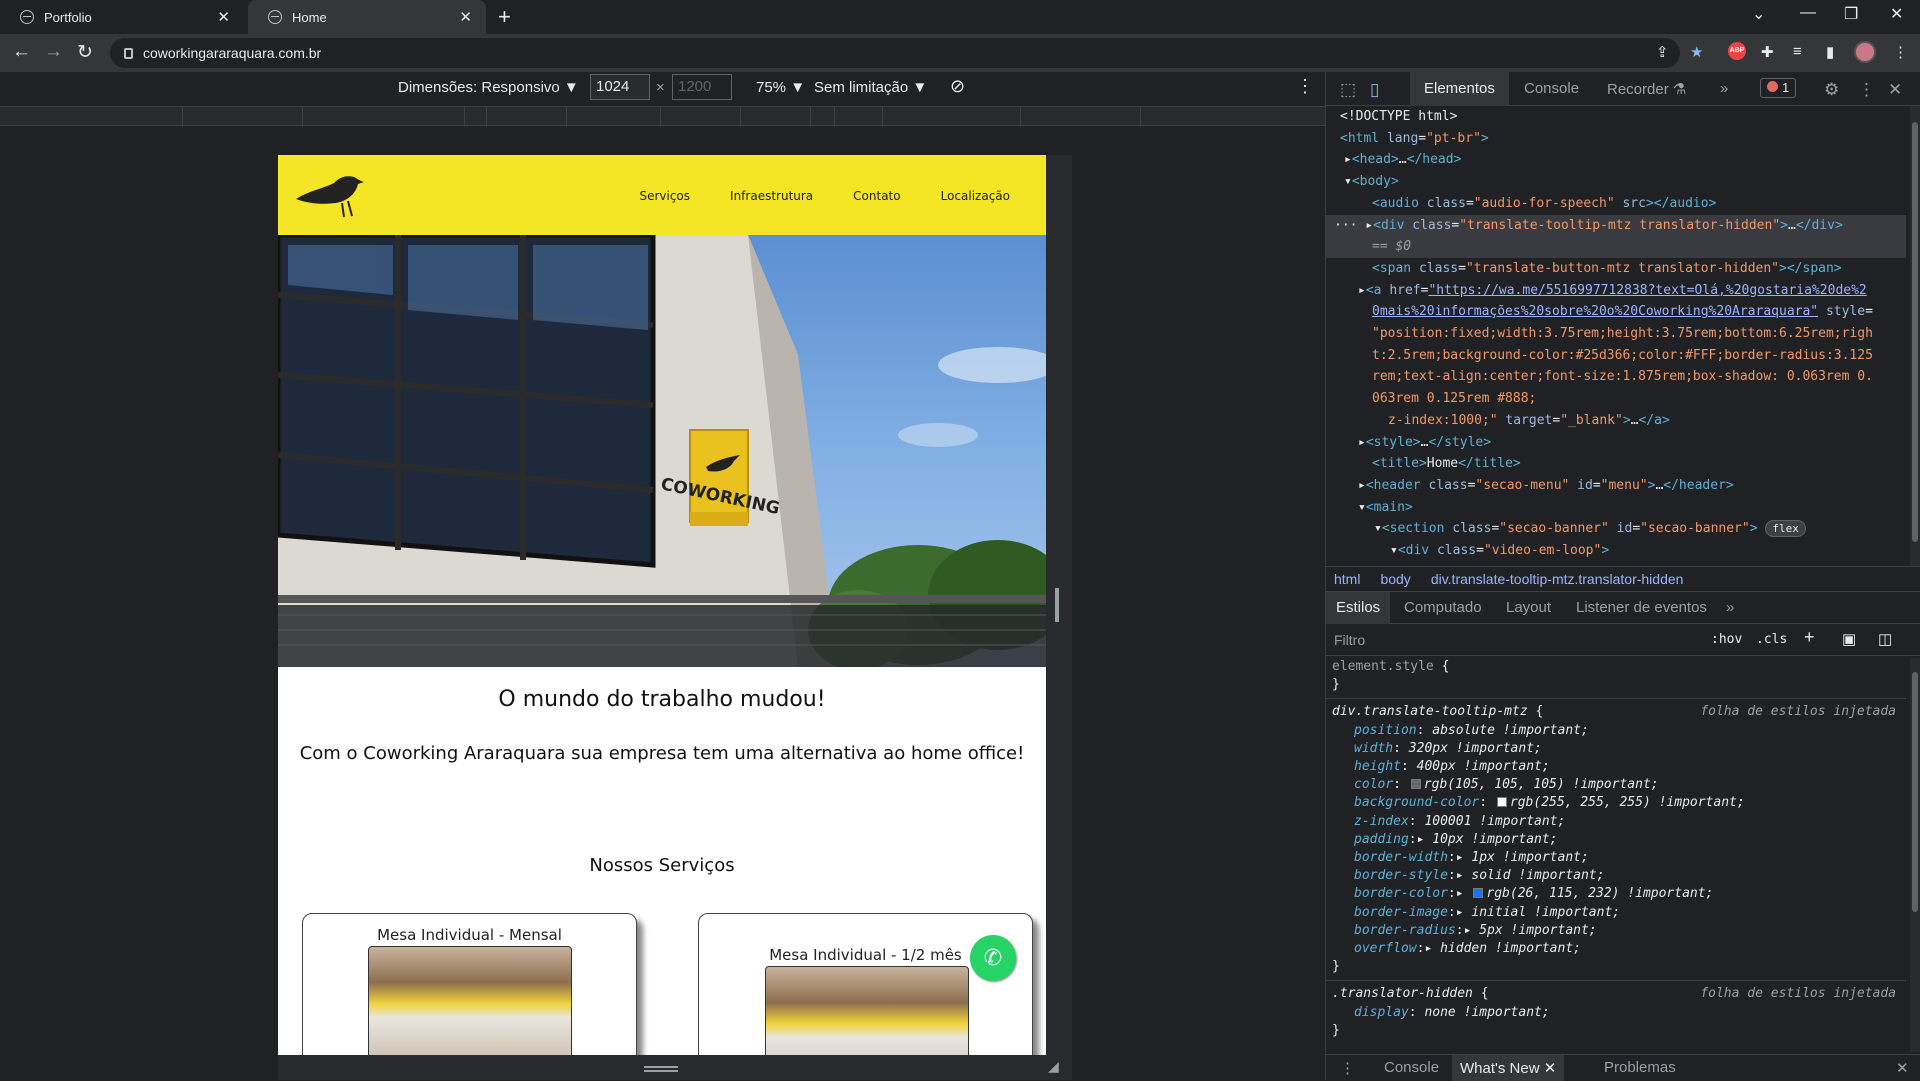 The width and height of the screenshot is (1920, 1081). Describe the element at coordinates (1640, 1067) in the screenshot. I see `drawer-tab-problemas: Problemas` at that location.